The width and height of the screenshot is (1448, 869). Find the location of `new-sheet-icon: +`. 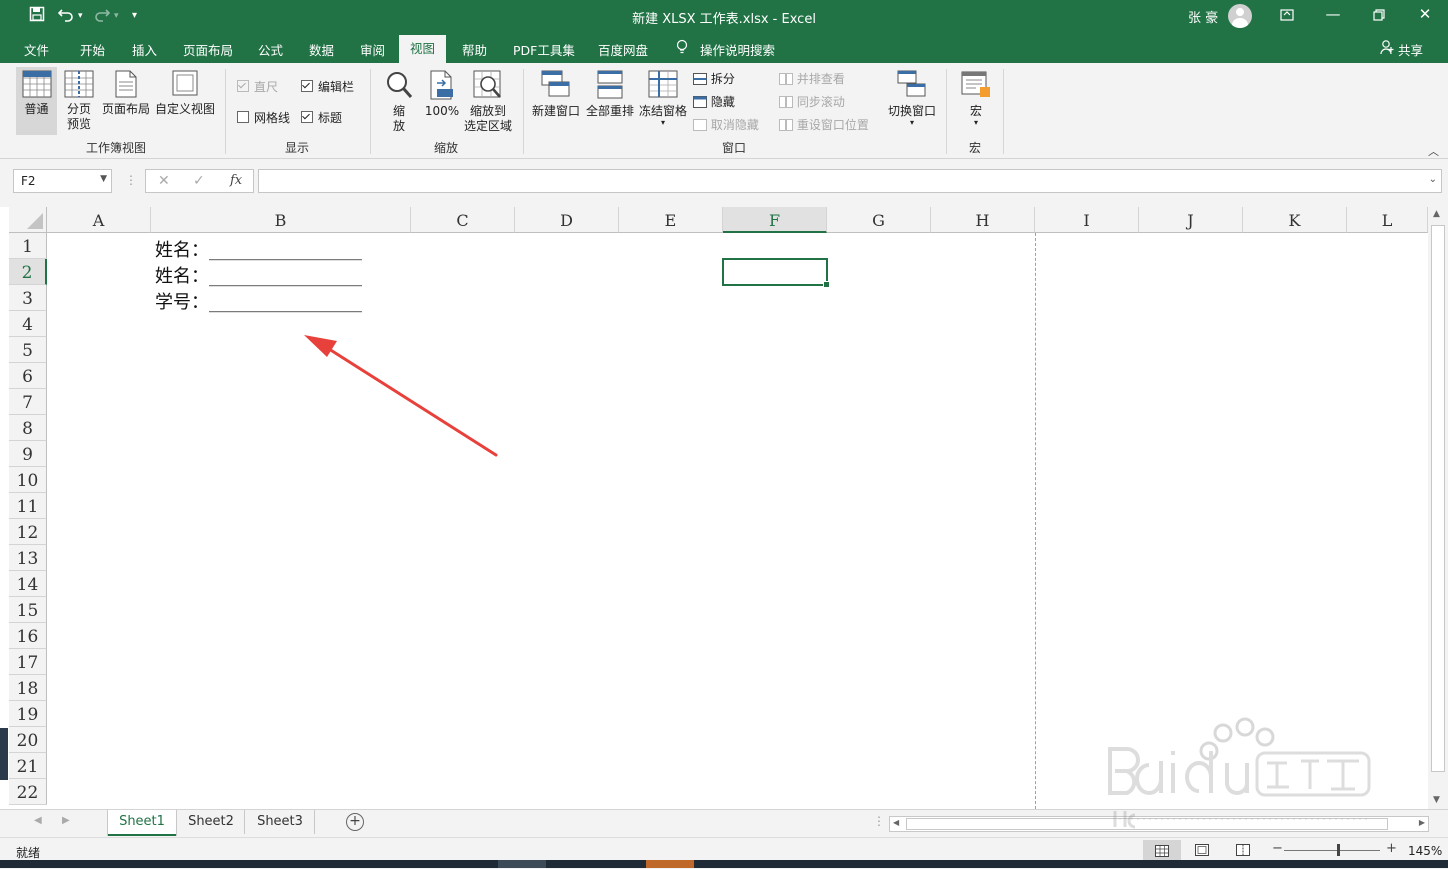

new-sheet-icon: + is located at coordinates (355, 822).